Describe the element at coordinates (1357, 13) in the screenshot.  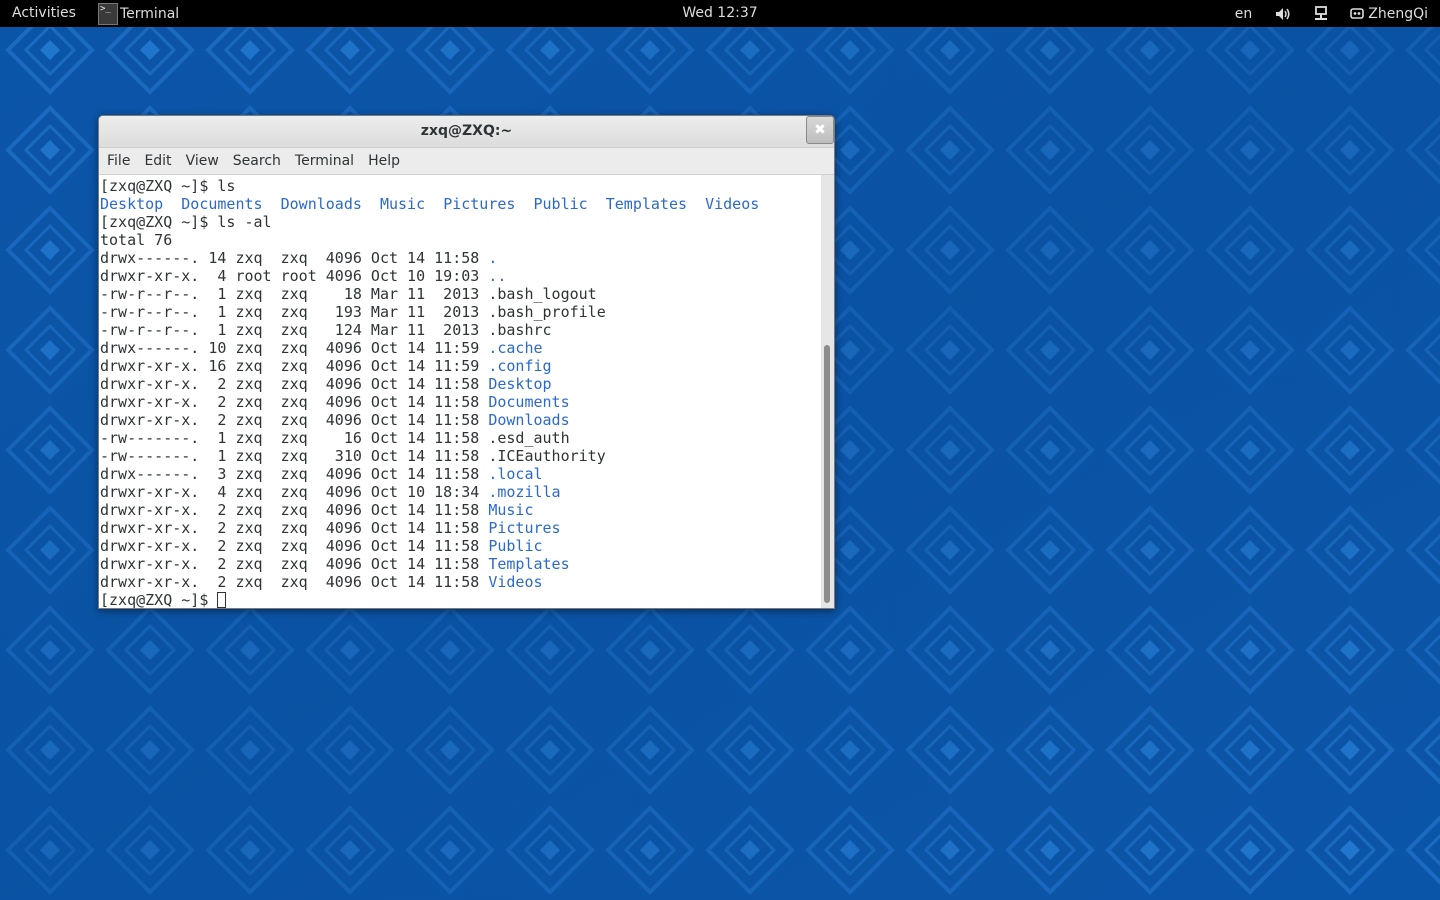
I see `user-icon` at that location.